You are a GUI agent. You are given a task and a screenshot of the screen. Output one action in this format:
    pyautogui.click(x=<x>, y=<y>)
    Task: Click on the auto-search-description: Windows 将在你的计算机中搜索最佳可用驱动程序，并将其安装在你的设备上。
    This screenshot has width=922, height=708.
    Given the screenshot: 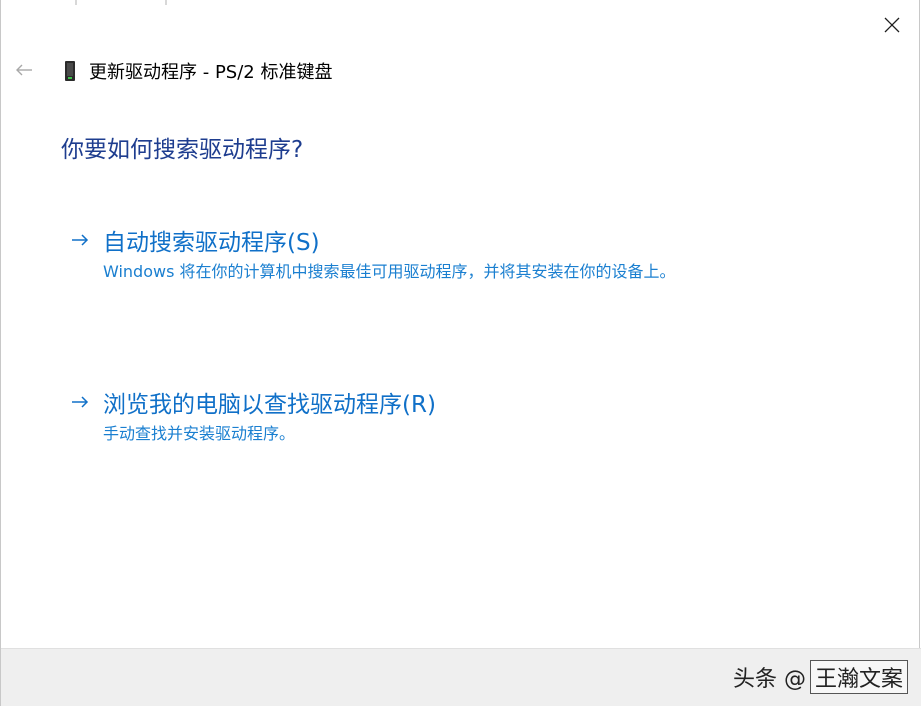 What is the action you would take?
    pyautogui.click(x=389, y=271)
    